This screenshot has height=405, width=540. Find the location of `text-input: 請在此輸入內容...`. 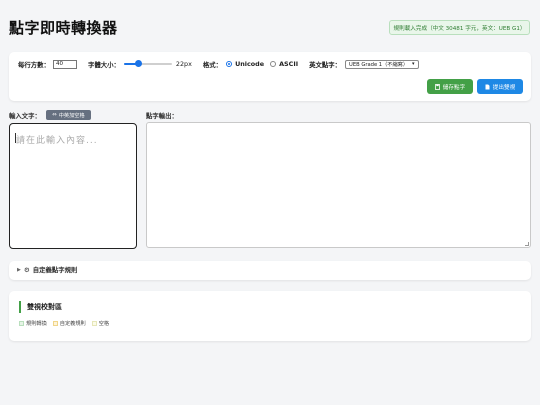

text-input: 請在此輸入內容... is located at coordinates (73, 186).